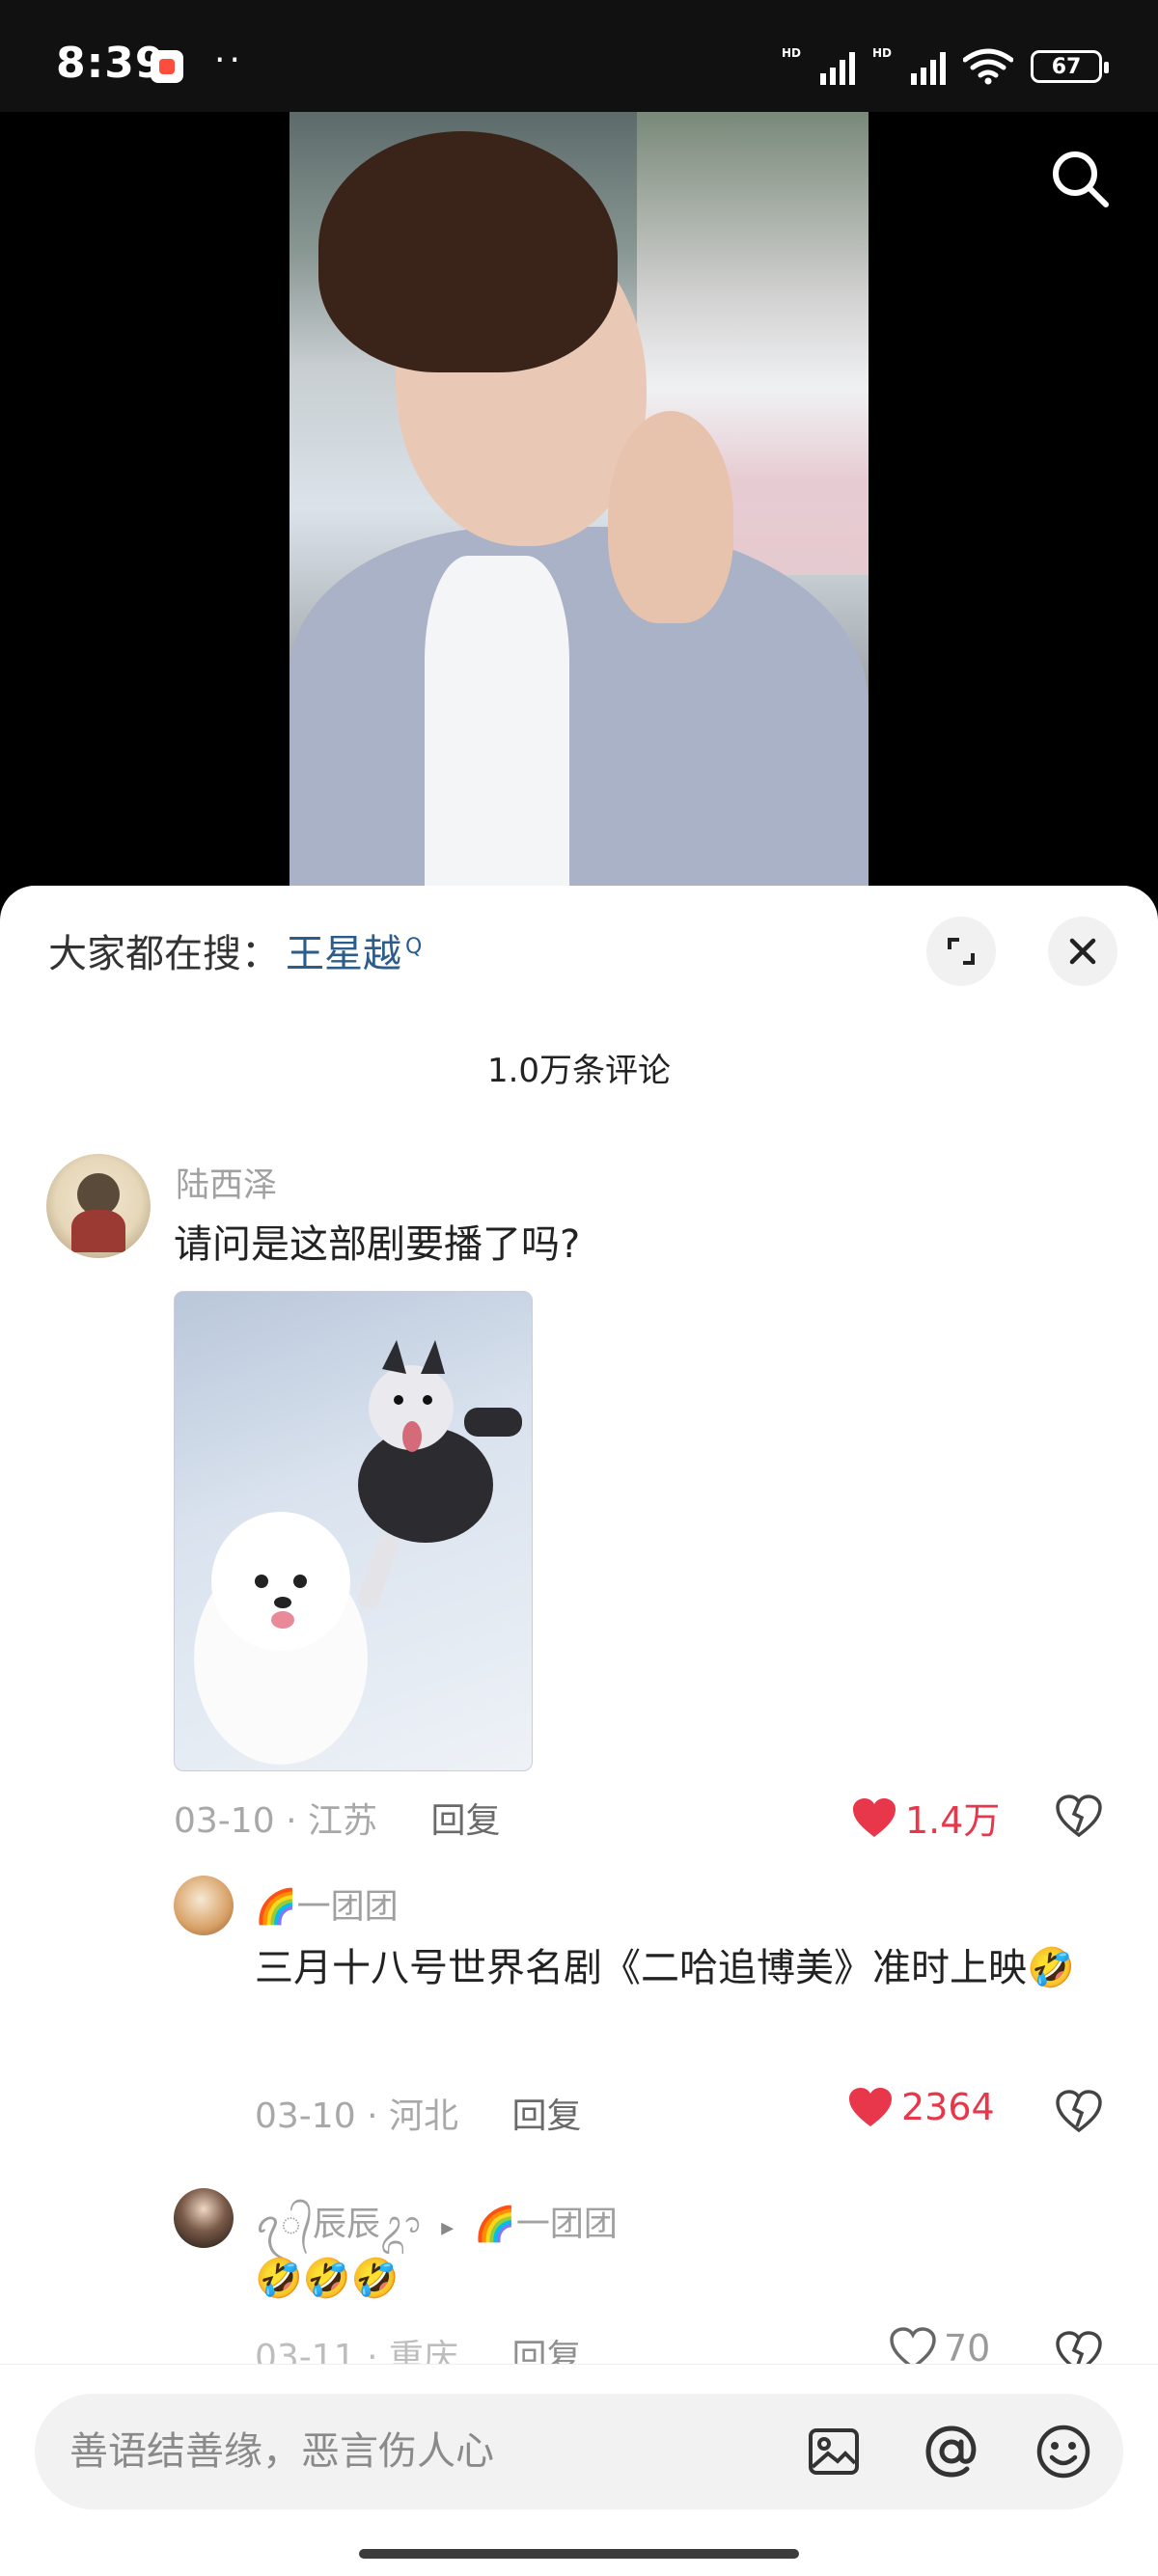 The width and height of the screenshot is (1158, 2576). What do you see at coordinates (448, 2228) in the screenshot?
I see `reply-to-arrow: ▸` at bounding box center [448, 2228].